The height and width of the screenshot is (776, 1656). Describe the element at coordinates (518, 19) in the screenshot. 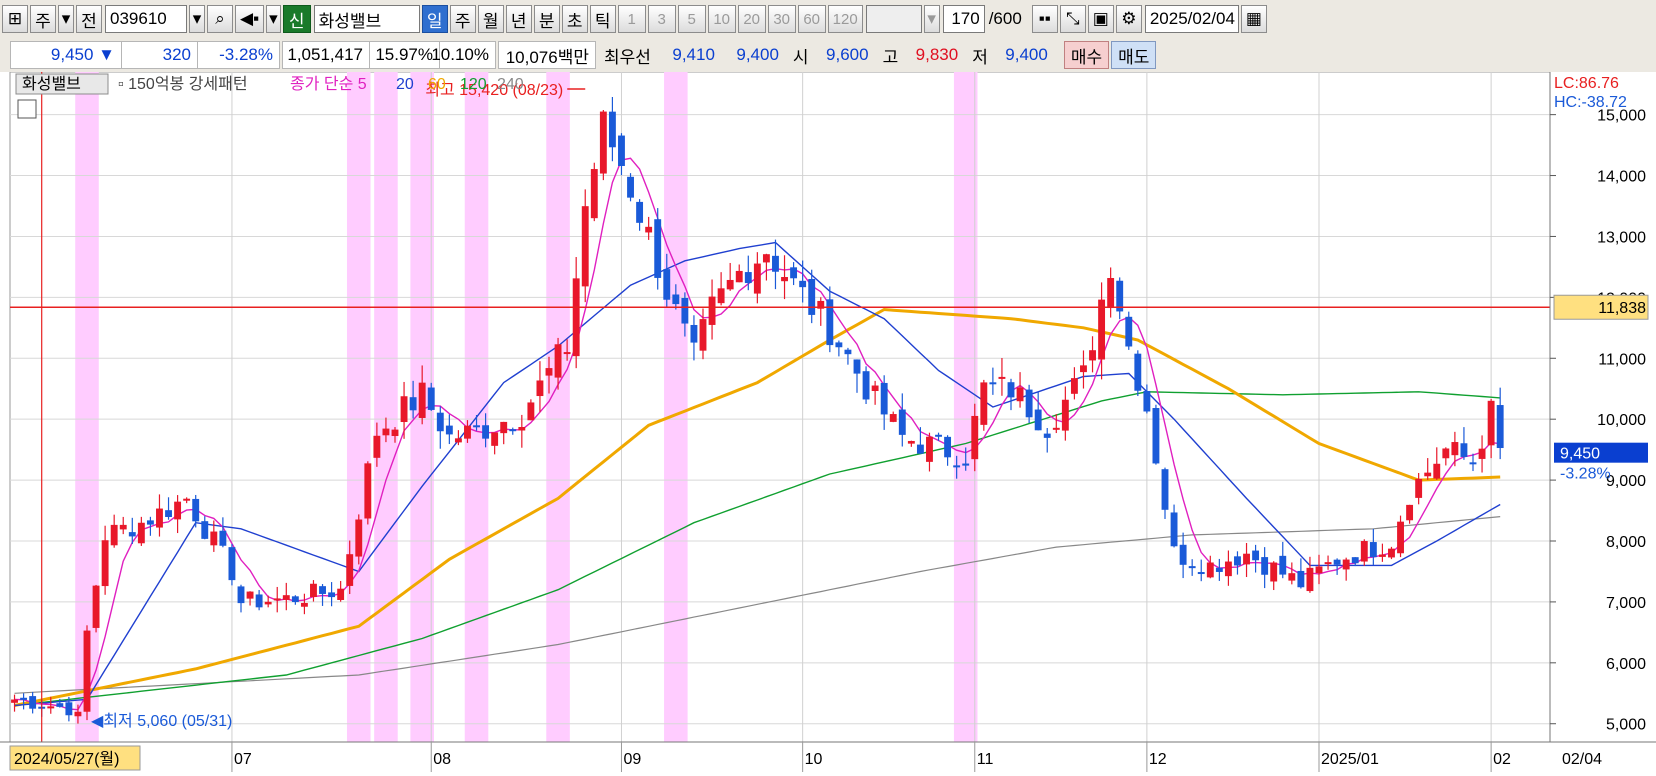

I see `period-year-button: 년` at that location.